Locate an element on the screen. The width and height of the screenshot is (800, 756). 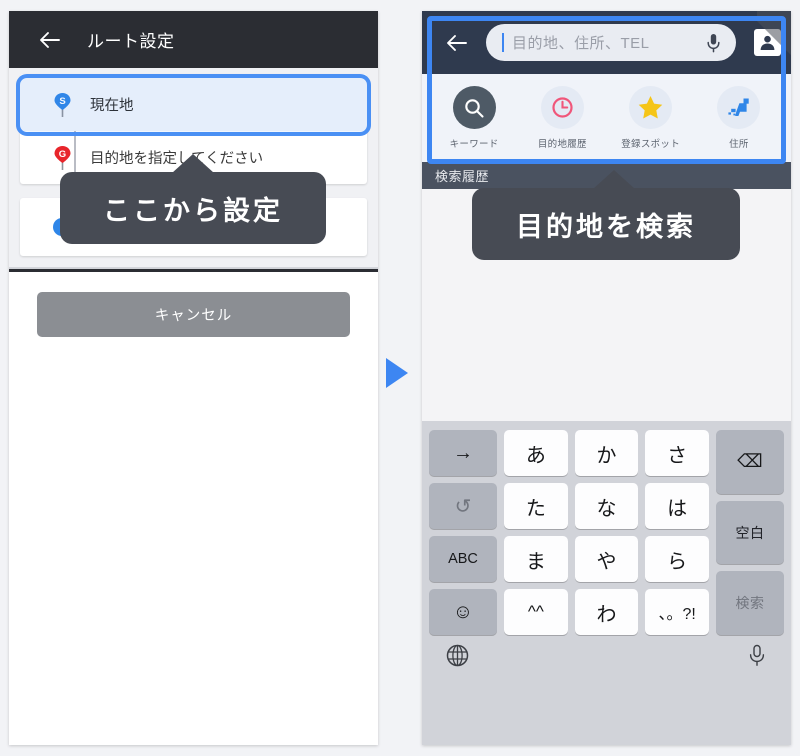
key-sa: さ is located at coordinates (677, 453).